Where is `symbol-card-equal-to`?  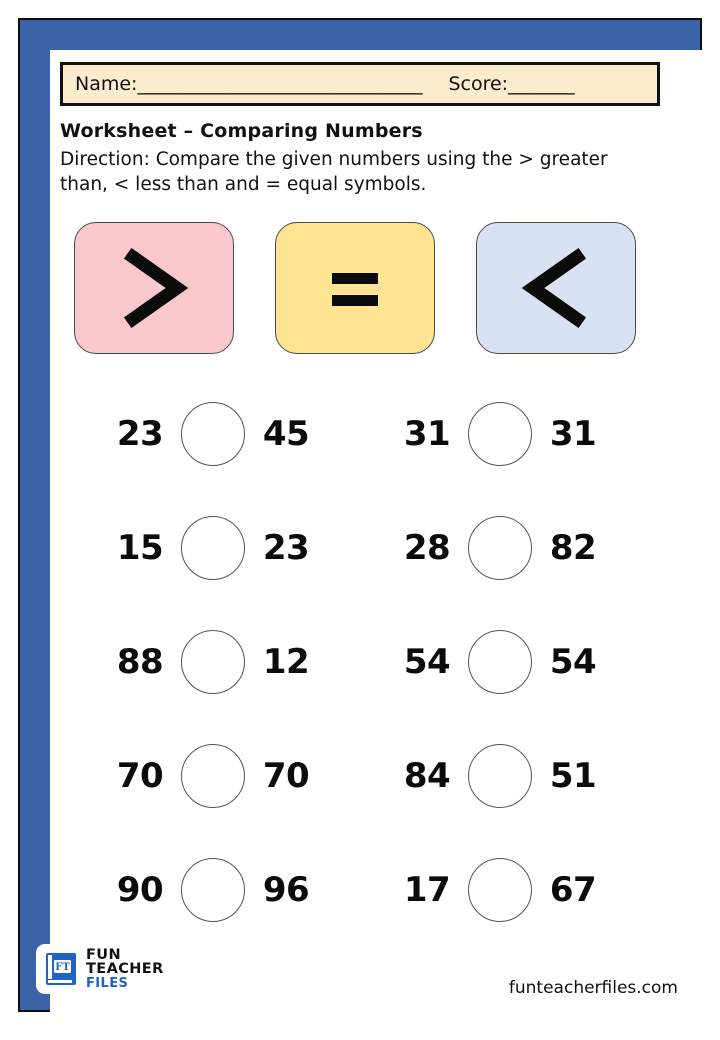 symbol-card-equal-to is located at coordinates (355, 288).